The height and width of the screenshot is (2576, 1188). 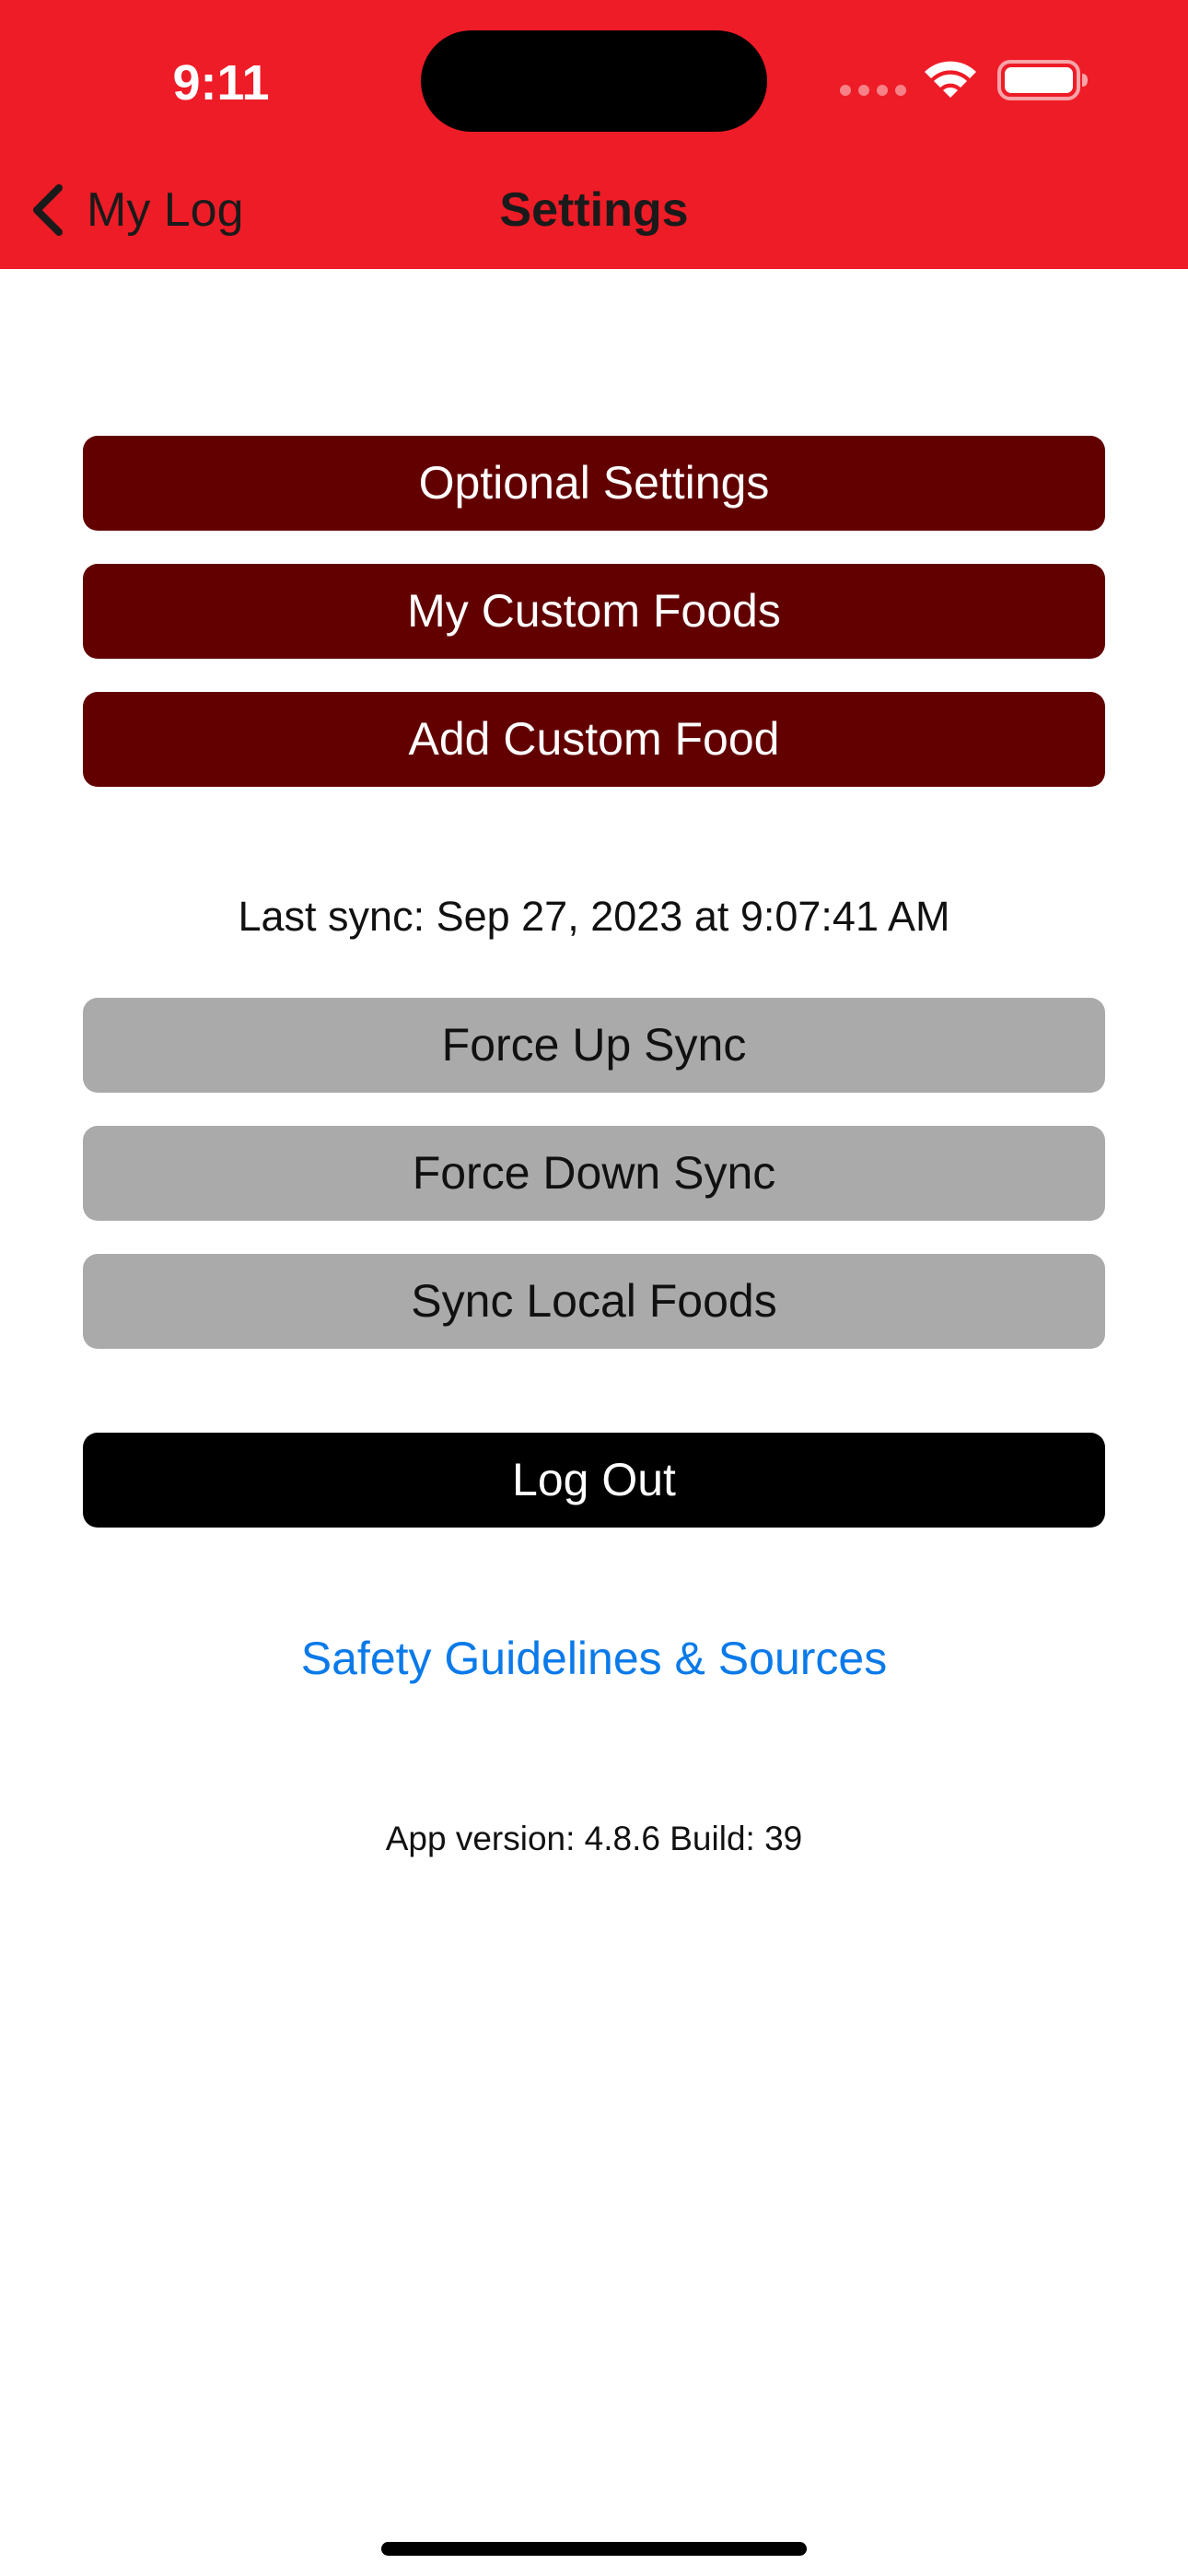 What do you see at coordinates (594, 1480) in the screenshot?
I see `log-out-button: Log Out` at bounding box center [594, 1480].